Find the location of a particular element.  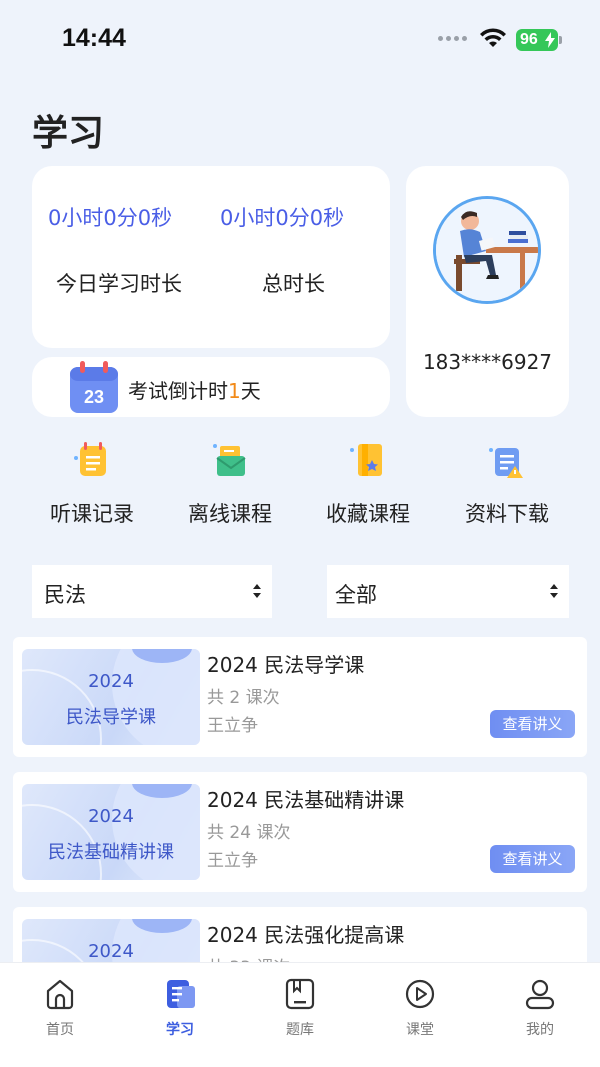

battery-level: 96 is located at coordinates (529, 39).